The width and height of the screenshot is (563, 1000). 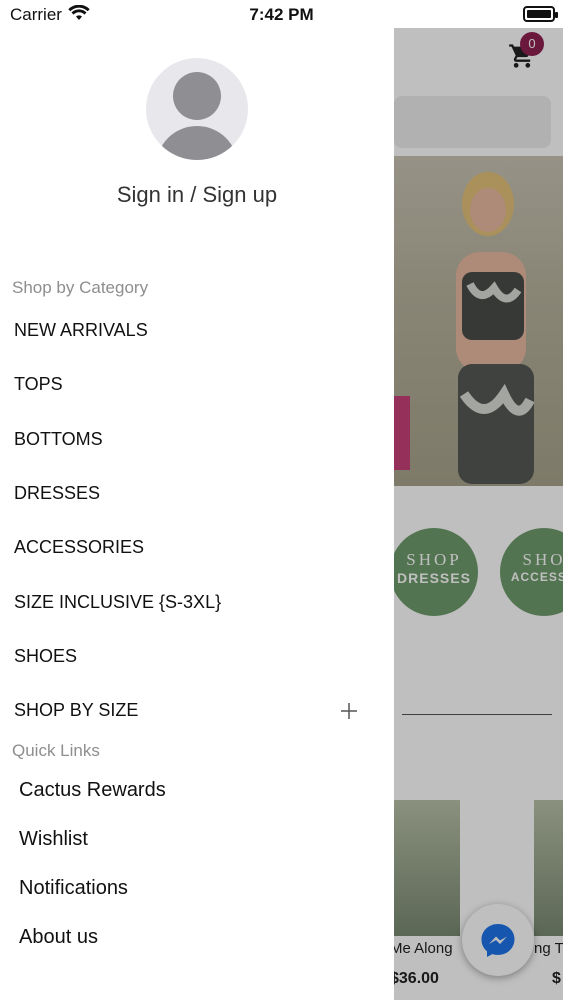 I want to click on category-new-arrivals: NEW ARRIVALS, so click(x=81, y=330).